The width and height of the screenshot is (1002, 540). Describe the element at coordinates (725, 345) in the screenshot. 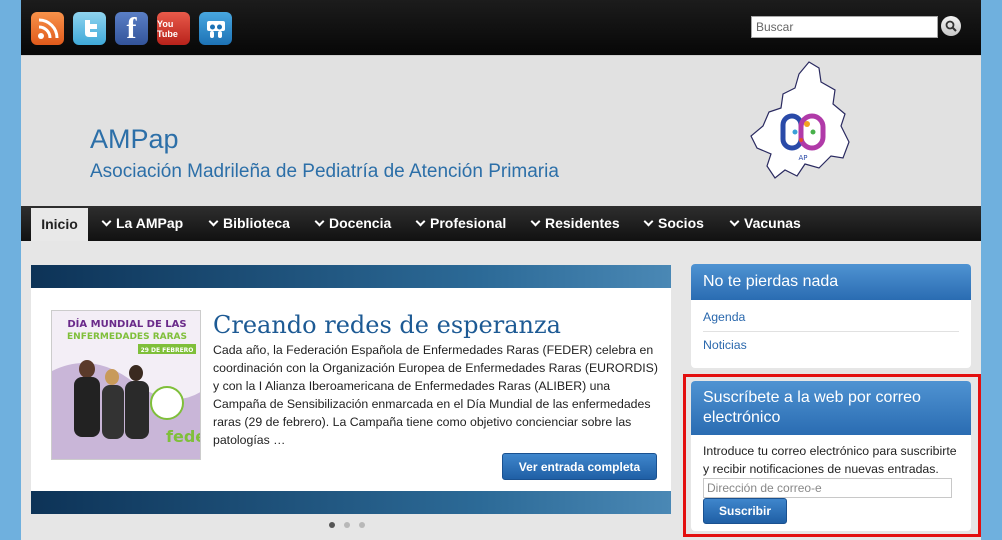

I see `link-noticias: Noticias` at that location.